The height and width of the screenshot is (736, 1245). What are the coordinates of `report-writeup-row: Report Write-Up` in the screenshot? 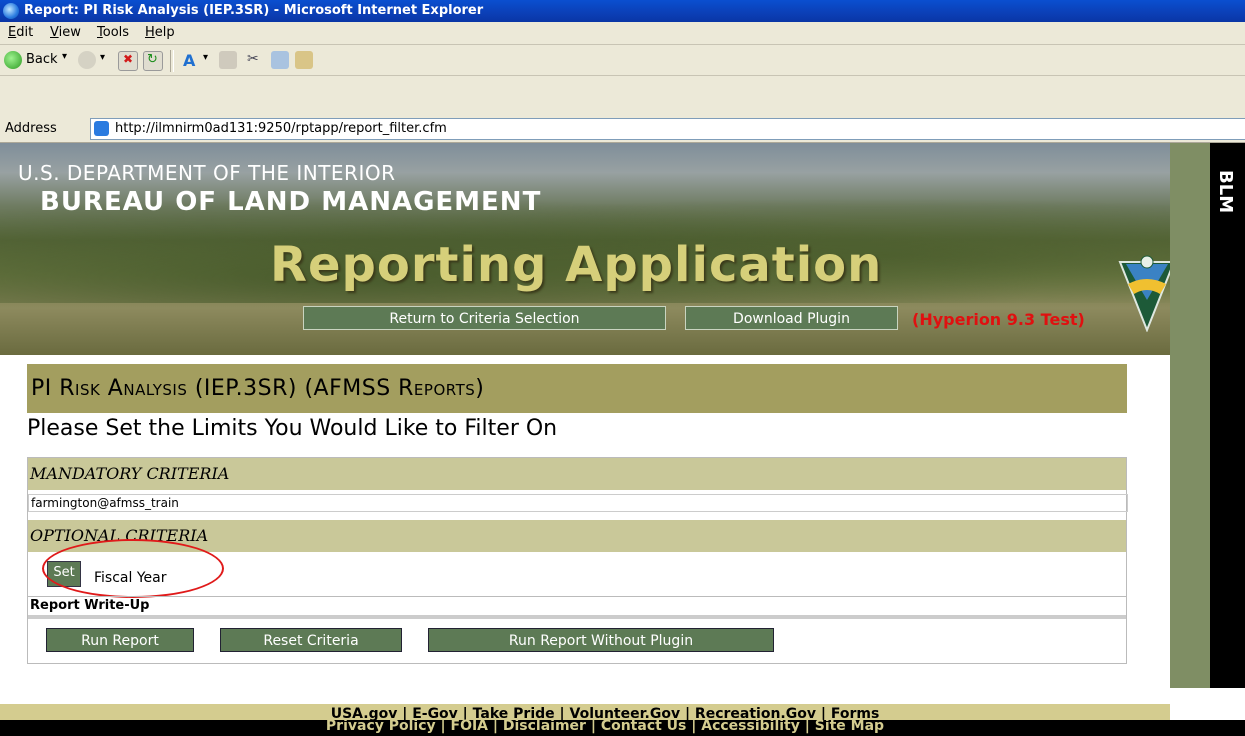 It's located at (577, 607).